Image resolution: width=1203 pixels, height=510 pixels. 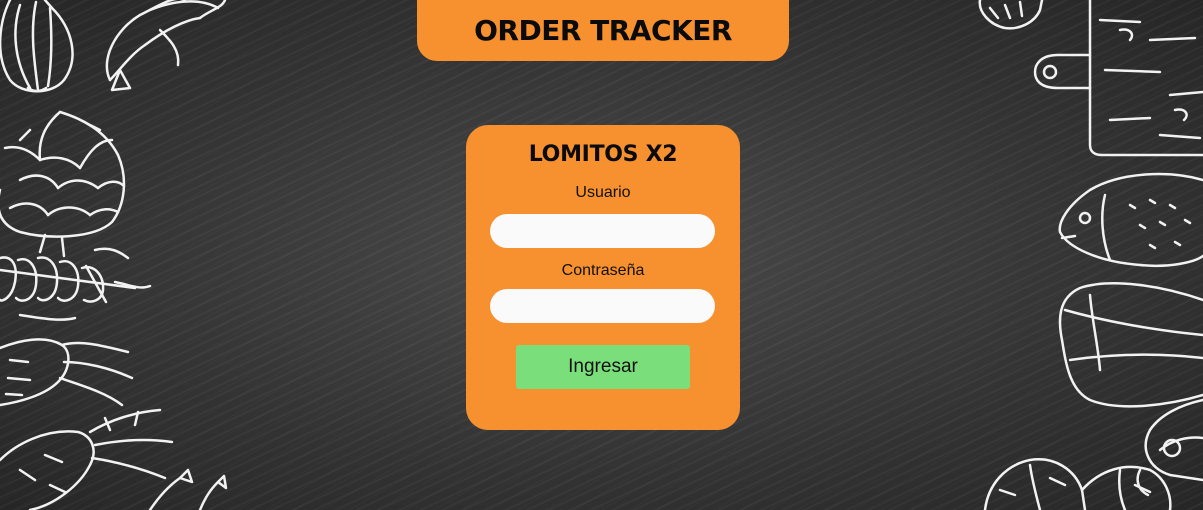 I want to click on password-label: Contraseña, so click(x=603, y=270).